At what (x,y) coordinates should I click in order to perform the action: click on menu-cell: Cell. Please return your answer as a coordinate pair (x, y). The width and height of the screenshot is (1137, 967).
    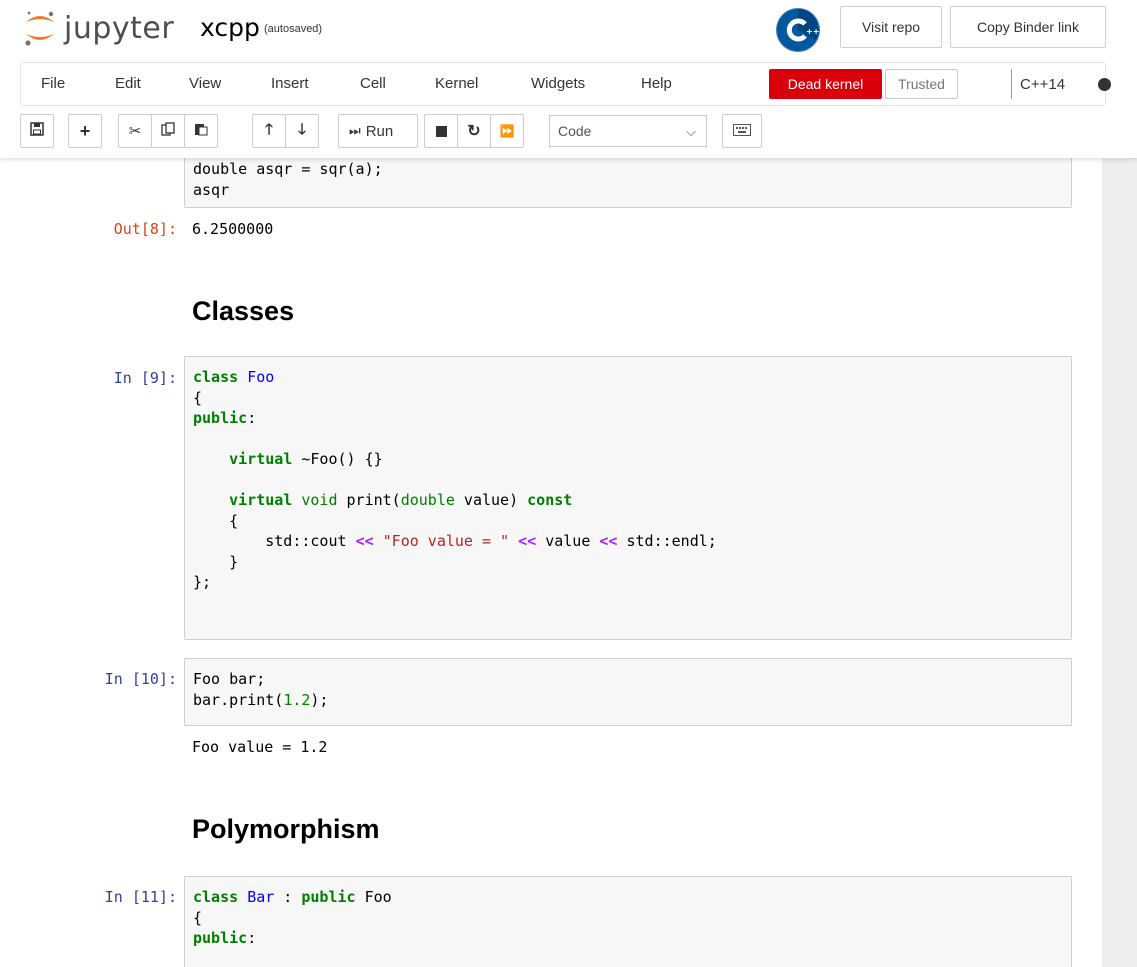
    Looking at the image, I should click on (373, 83).